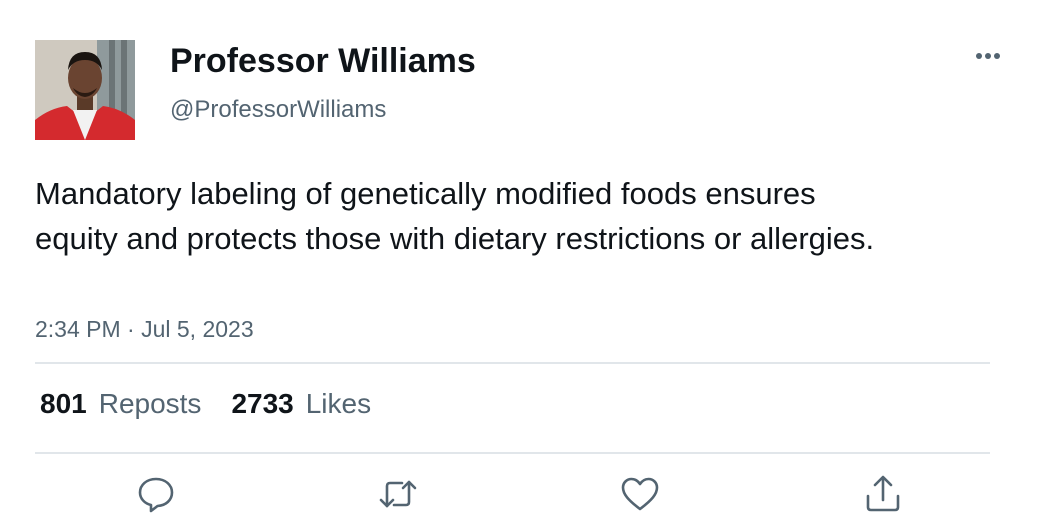 This screenshot has width=1050, height=525. I want to click on reposts-count: 801, so click(63, 403).